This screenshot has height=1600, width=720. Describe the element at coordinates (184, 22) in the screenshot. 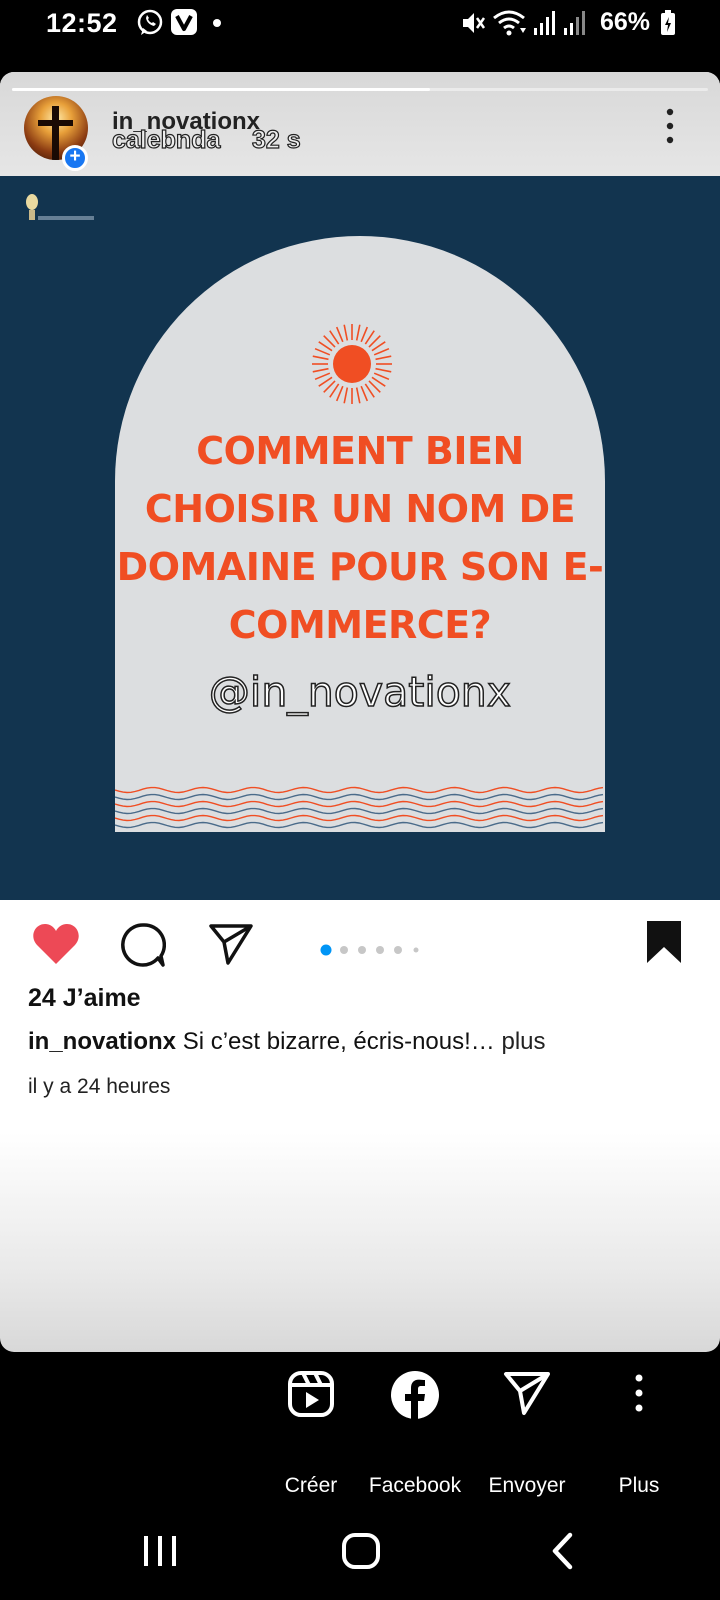

I see `vivo-icon` at that location.